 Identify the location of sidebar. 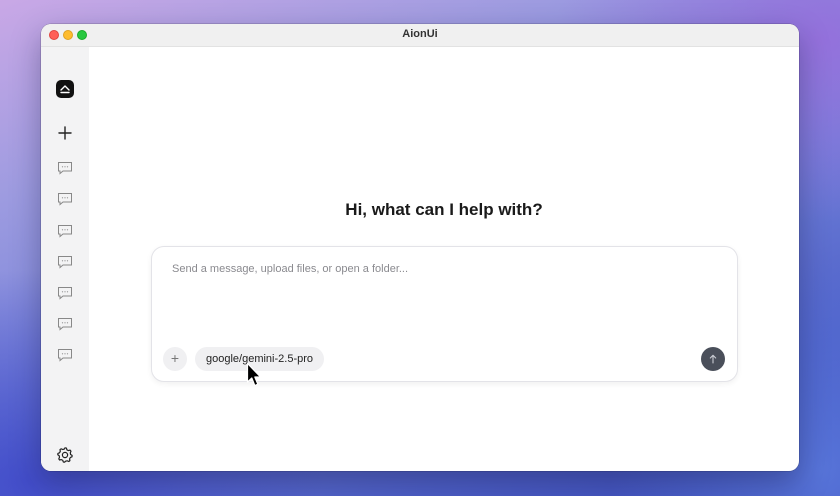
(65, 259).